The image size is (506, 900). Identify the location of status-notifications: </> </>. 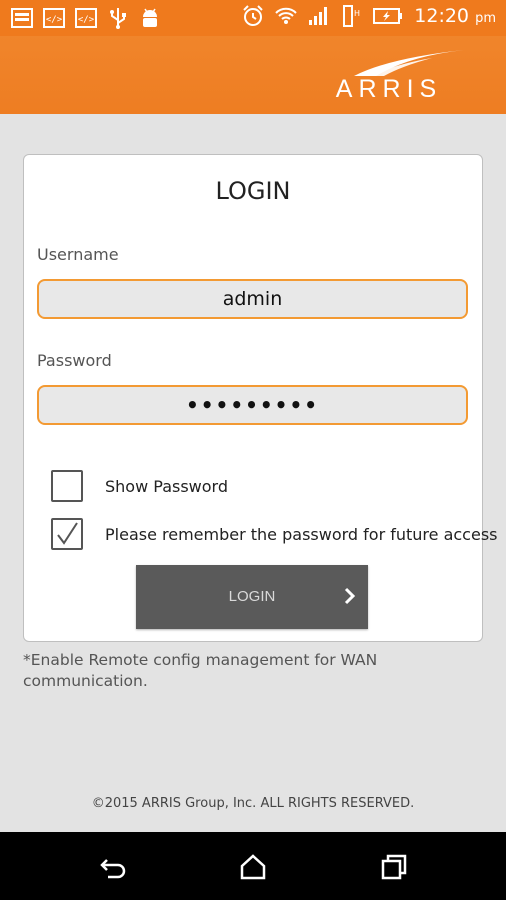
(86, 18).